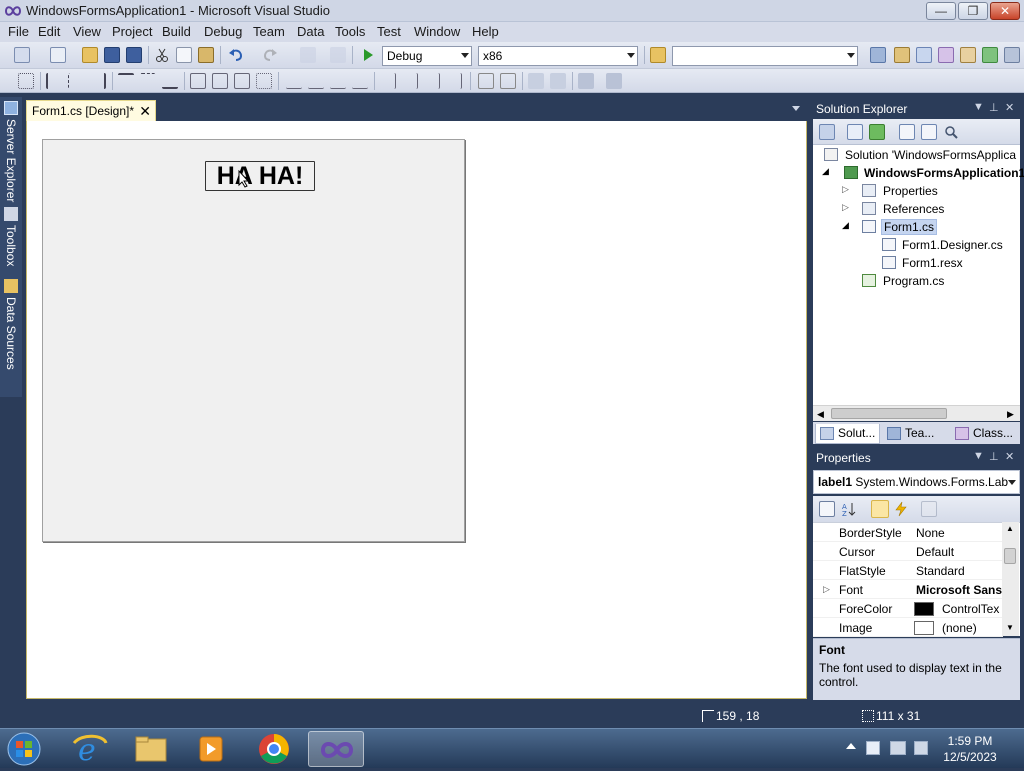  I want to click on undo-icon, so click(236, 55).